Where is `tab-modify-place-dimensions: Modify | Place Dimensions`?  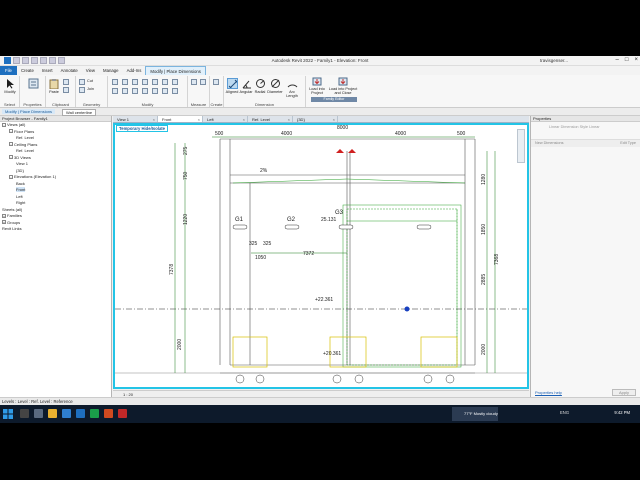 tab-modify-place-dimensions: Modify | Place Dimensions is located at coordinates (175, 70).